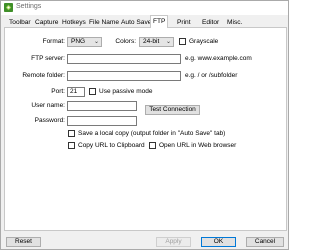 This screenshot has width=320, height=250. Describe the element at coordinates (71, 133) in the screenshot. I see `save-local-copy-checkbox` at that location.